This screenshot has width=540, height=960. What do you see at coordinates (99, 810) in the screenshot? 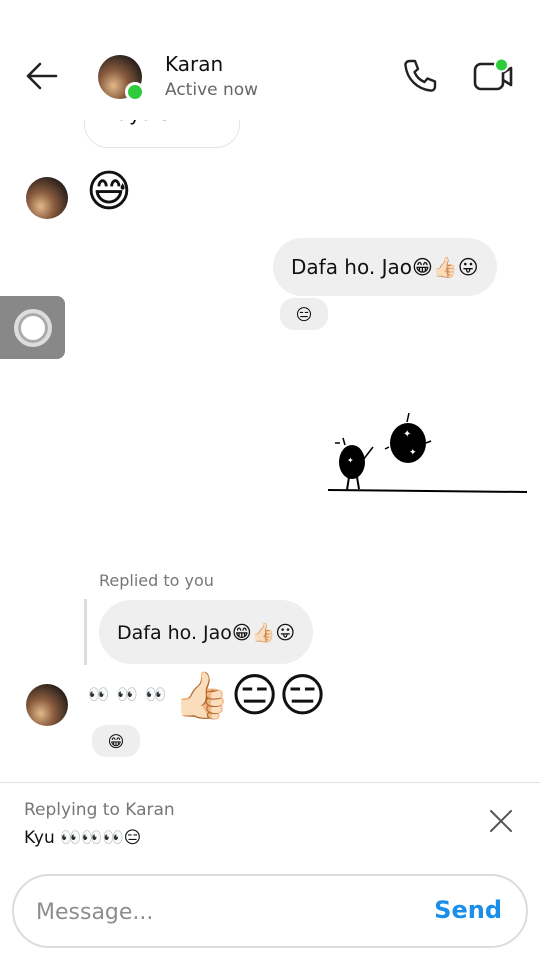
I see `replying-to-label: Replying to Karan` at bounding box center [99, 810].